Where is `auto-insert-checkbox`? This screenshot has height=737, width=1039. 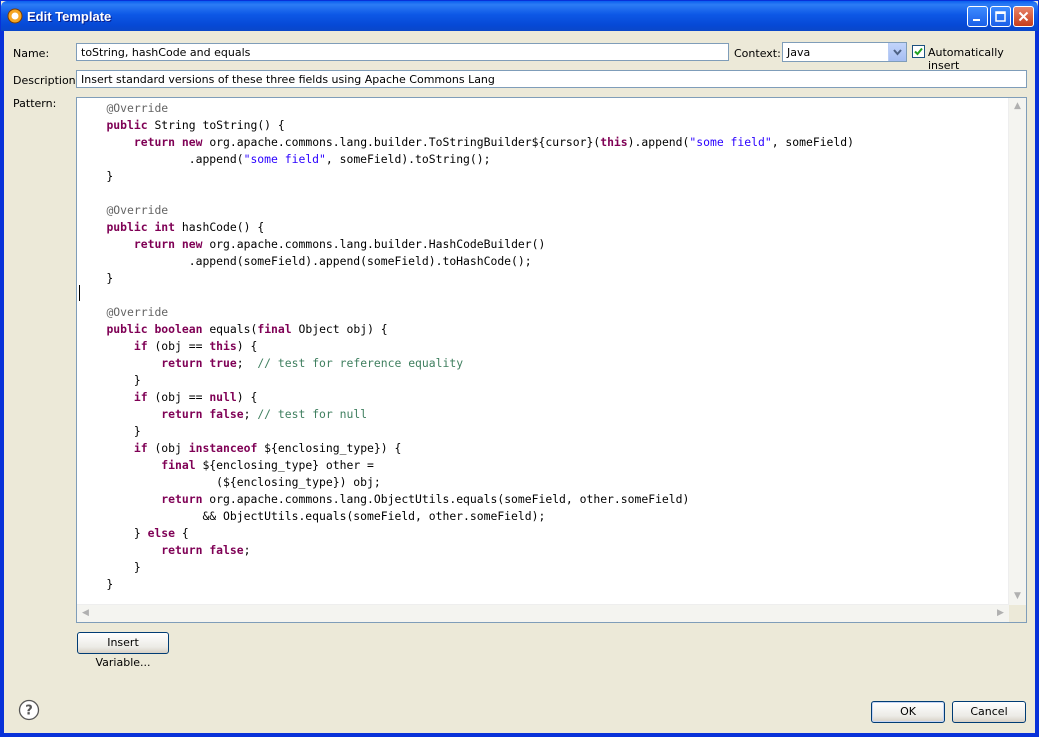
auto-insert-checkbox is located at coordinates (918, 51).